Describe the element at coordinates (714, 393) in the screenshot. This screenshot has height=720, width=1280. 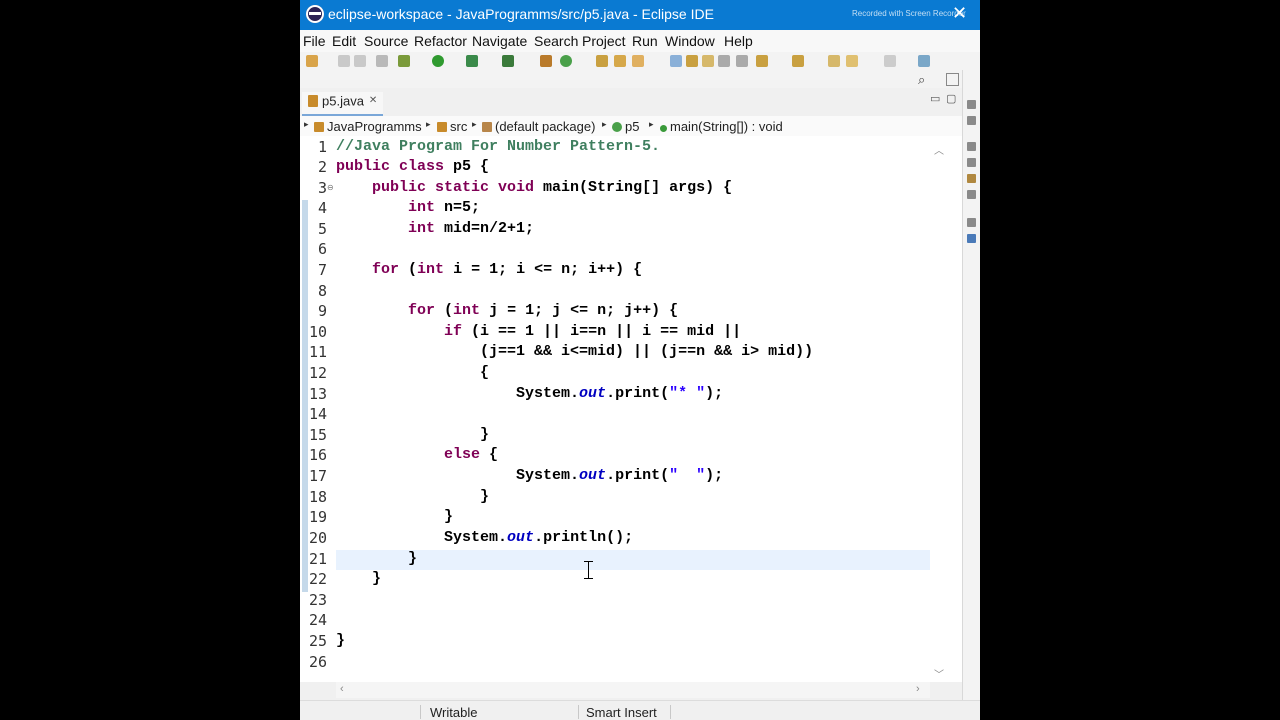
I see `code-text: );` at that location.